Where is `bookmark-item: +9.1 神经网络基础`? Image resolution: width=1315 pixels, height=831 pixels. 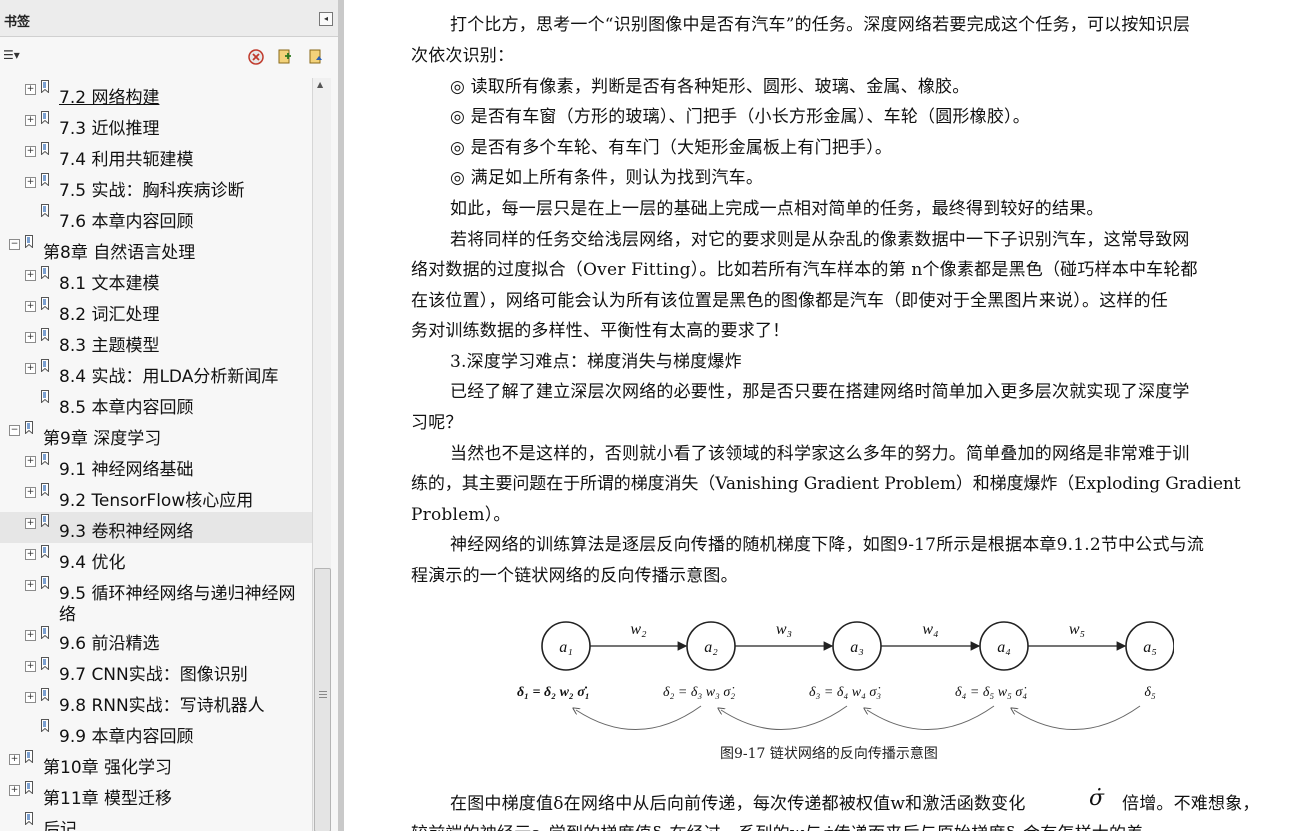 bookmark-item: +9.1 神经网络基础 is located at coordinates (156, 465).